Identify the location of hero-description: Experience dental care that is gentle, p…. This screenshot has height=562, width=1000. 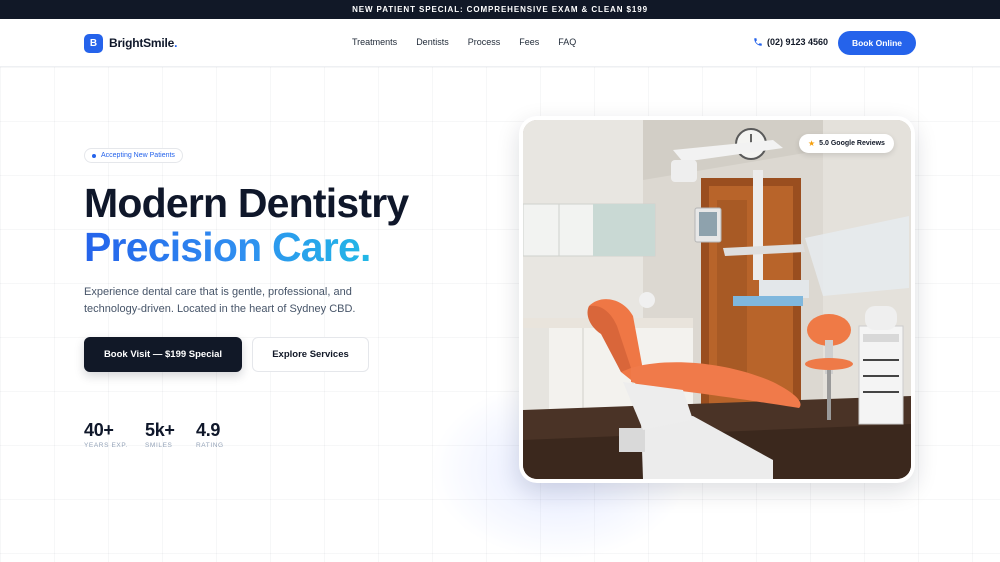
(220, 300).